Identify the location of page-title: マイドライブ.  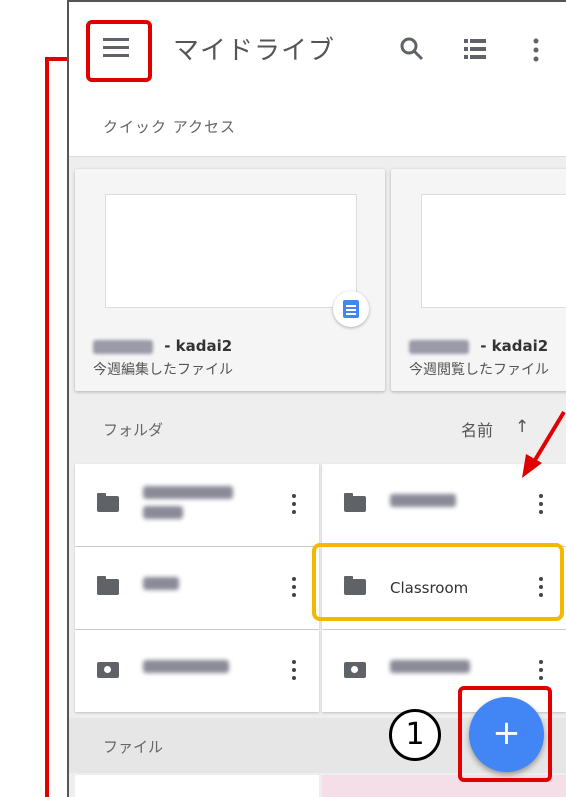
(254, 51).